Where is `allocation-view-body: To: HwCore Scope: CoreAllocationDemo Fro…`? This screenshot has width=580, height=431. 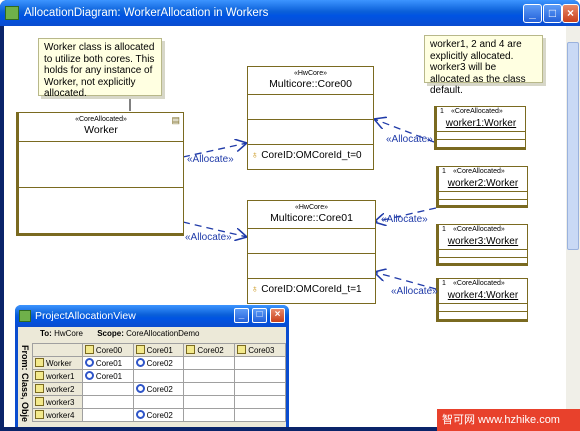
allocation-view-body: To: HwCore Scope: CoreAllocationDemo Fro… is located at coordinates (152, 377).